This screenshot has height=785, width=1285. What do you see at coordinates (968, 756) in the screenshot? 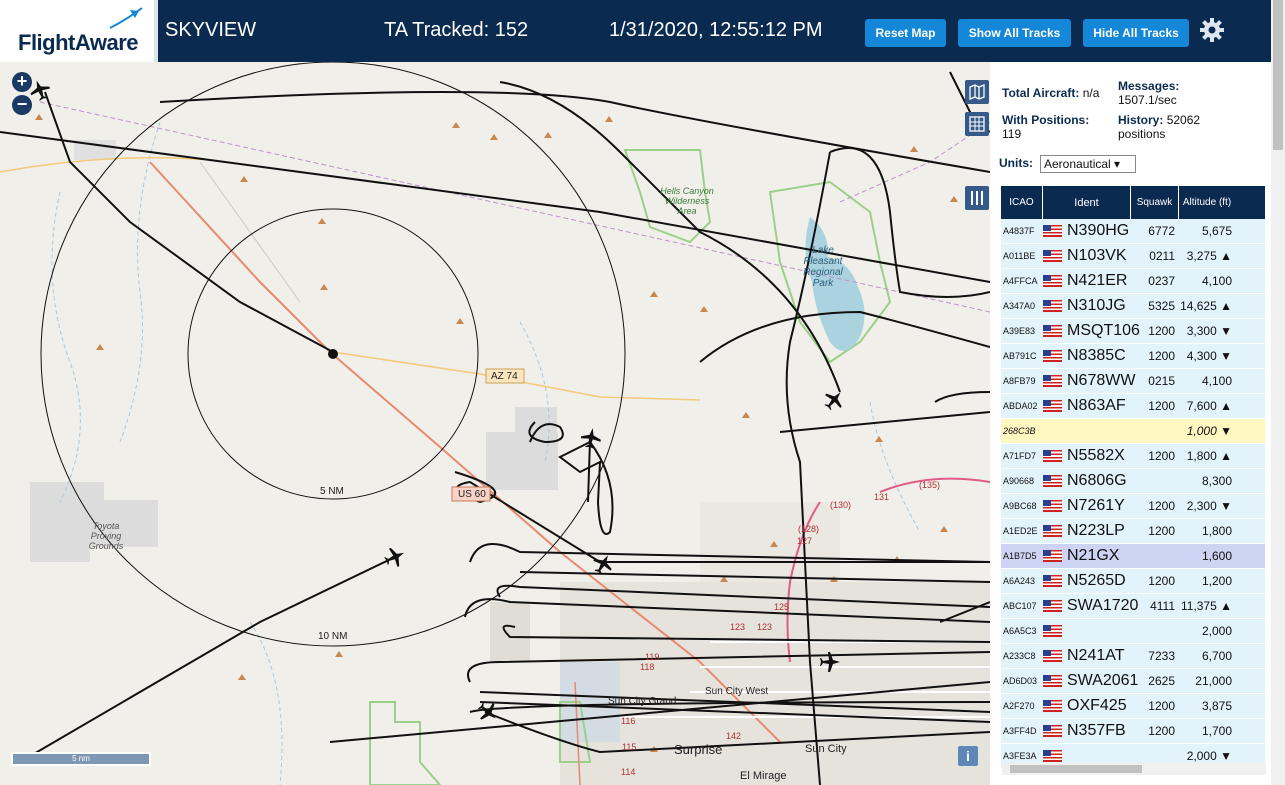
I see `info-button: i` at bounding box center [968, 756].